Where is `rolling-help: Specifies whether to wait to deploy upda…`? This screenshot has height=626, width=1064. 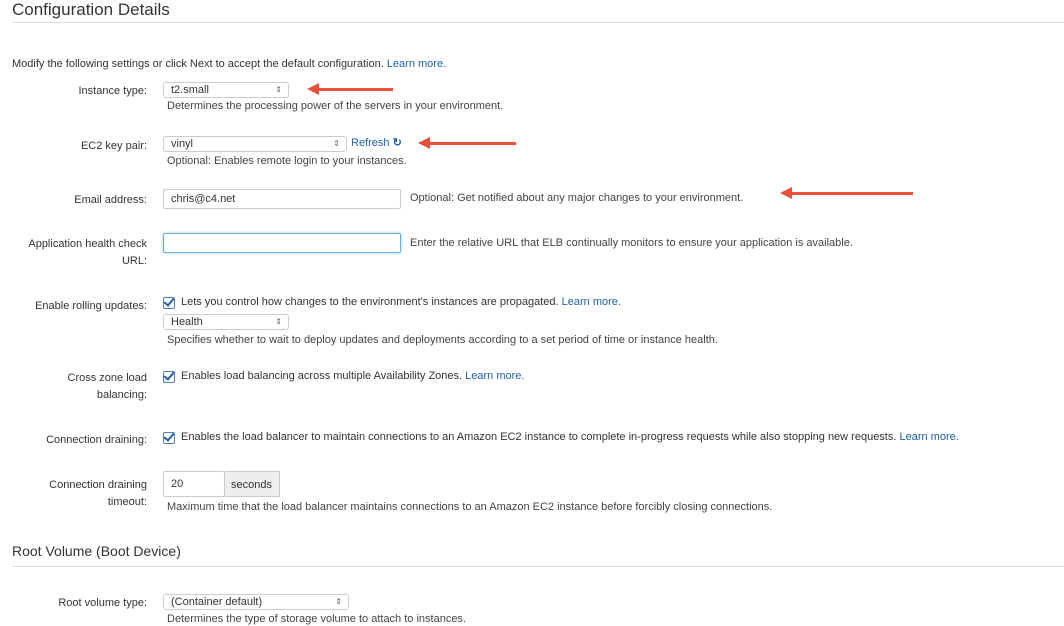 rolling-help: Specifies whether to wait to deploy upda… is located at coordinates (442, 340).